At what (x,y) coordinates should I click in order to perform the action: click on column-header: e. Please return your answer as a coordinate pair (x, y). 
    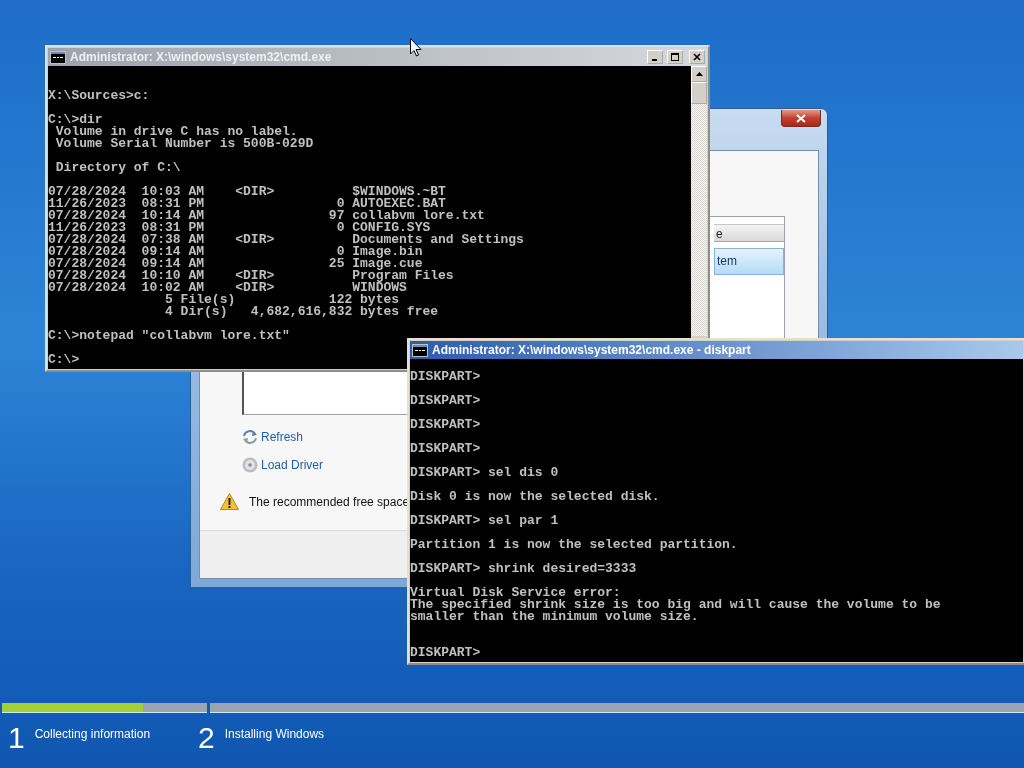
    Looking at the image, I should click on (749, 233).